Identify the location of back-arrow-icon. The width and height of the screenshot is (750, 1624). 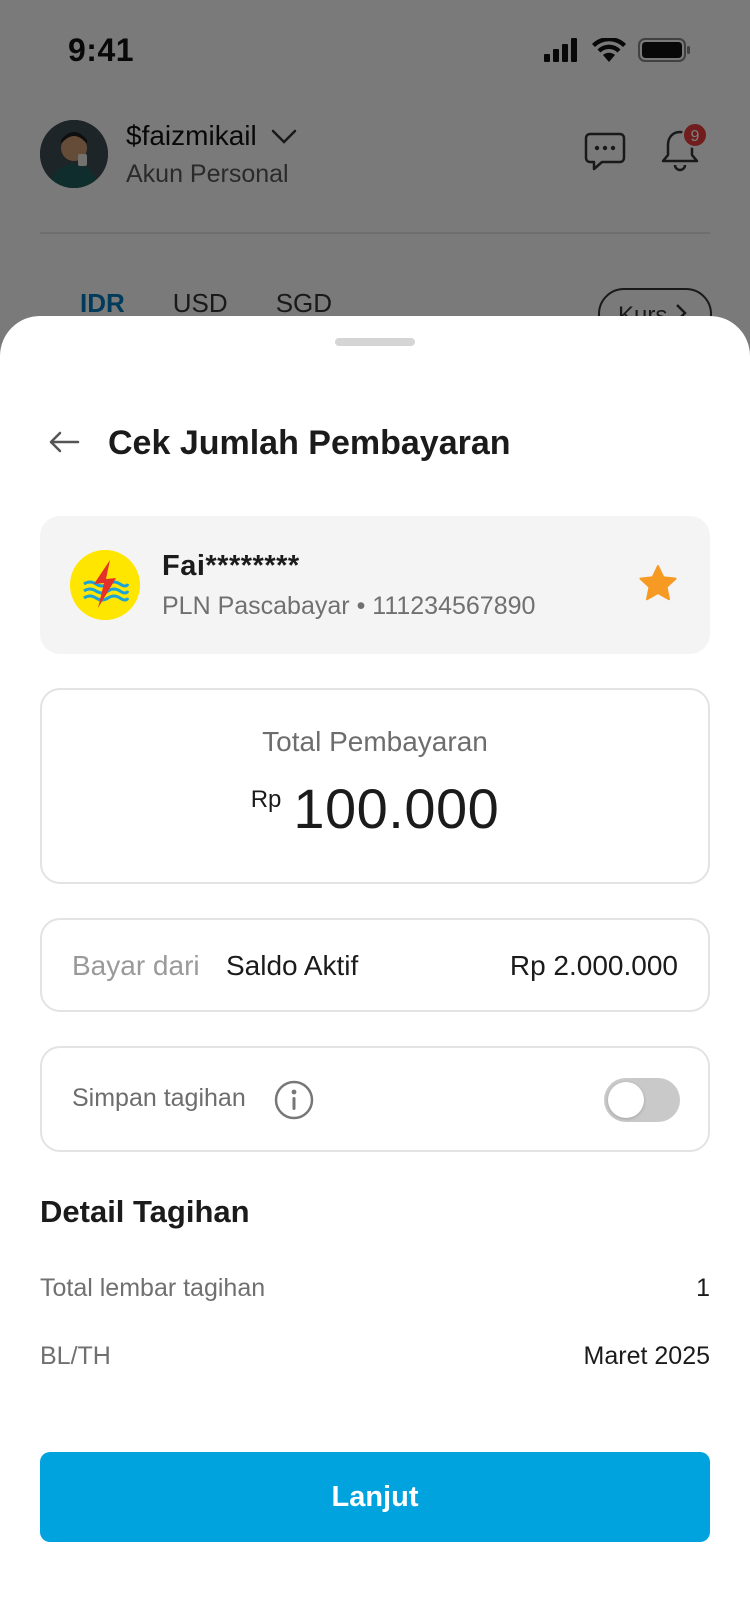
(64, 444).